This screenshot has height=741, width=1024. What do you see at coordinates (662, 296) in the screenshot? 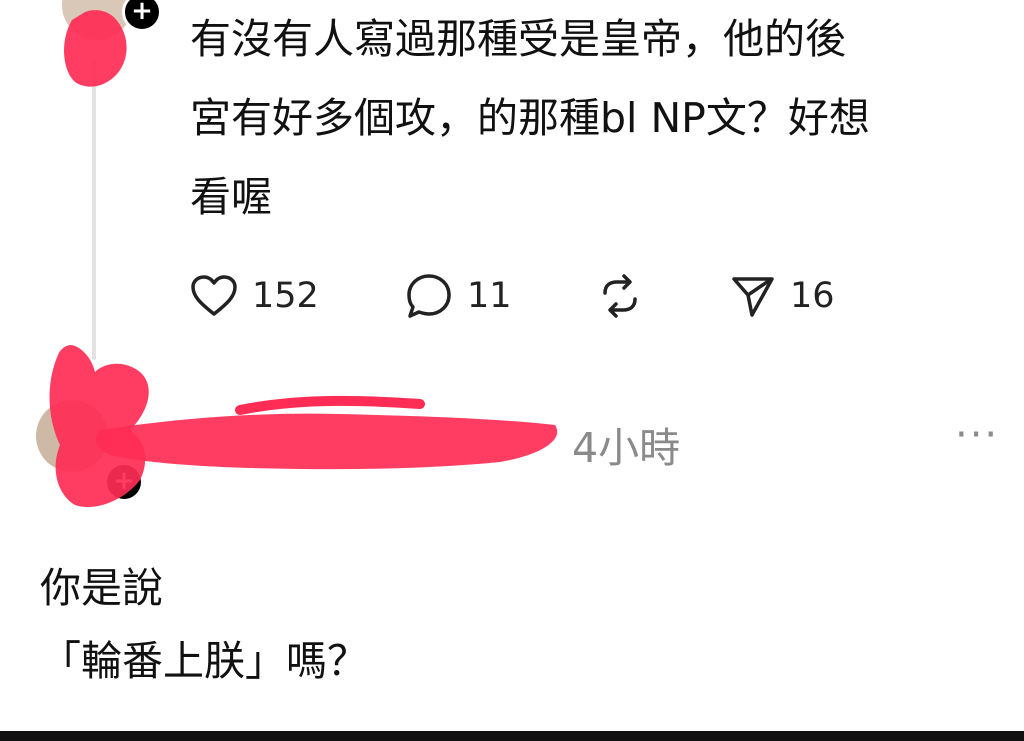
I see `repost-button` at bounding box center [662, 296].